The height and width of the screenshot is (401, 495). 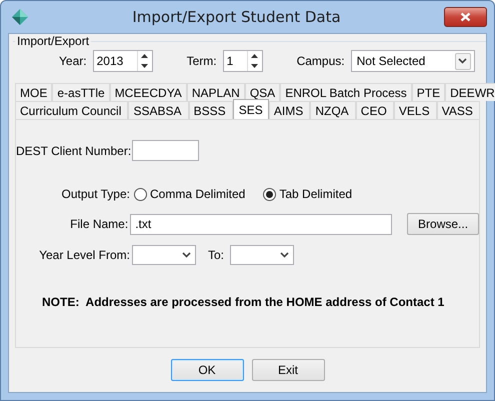 What do you see at coordinates (250, 109) in the screenshot?
I see `tab: SES` at bounding box center [250, 109].